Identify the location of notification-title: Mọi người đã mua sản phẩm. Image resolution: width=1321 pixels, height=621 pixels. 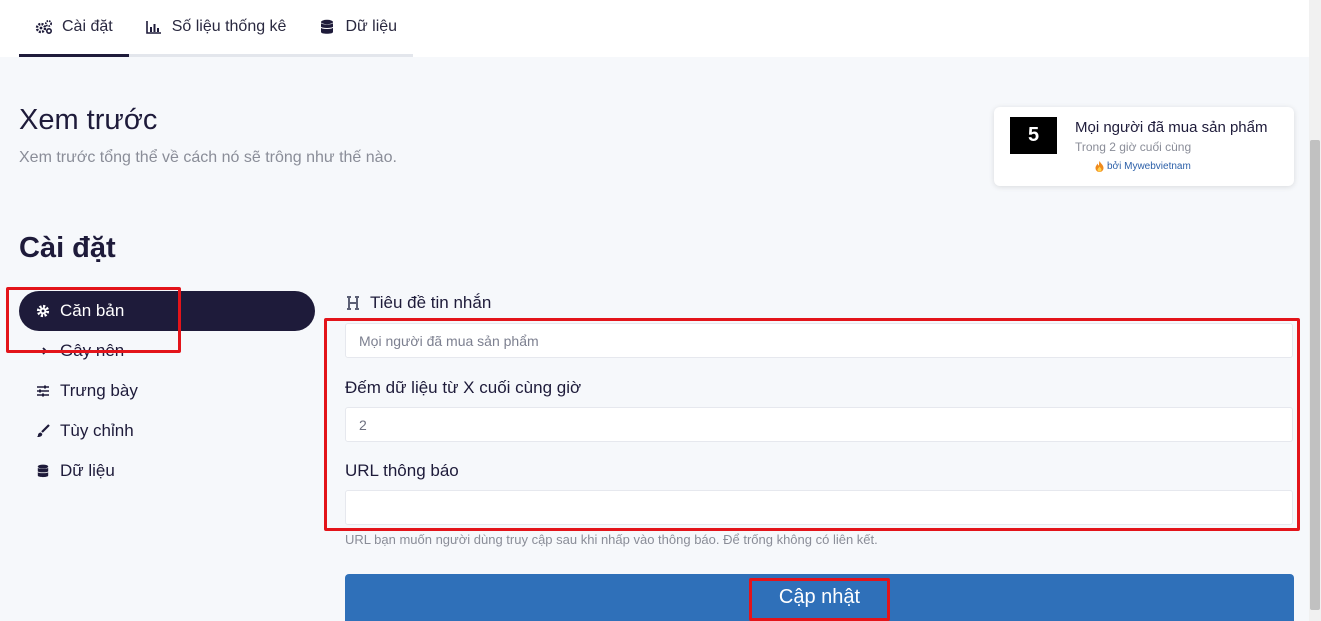
(1171, 127).